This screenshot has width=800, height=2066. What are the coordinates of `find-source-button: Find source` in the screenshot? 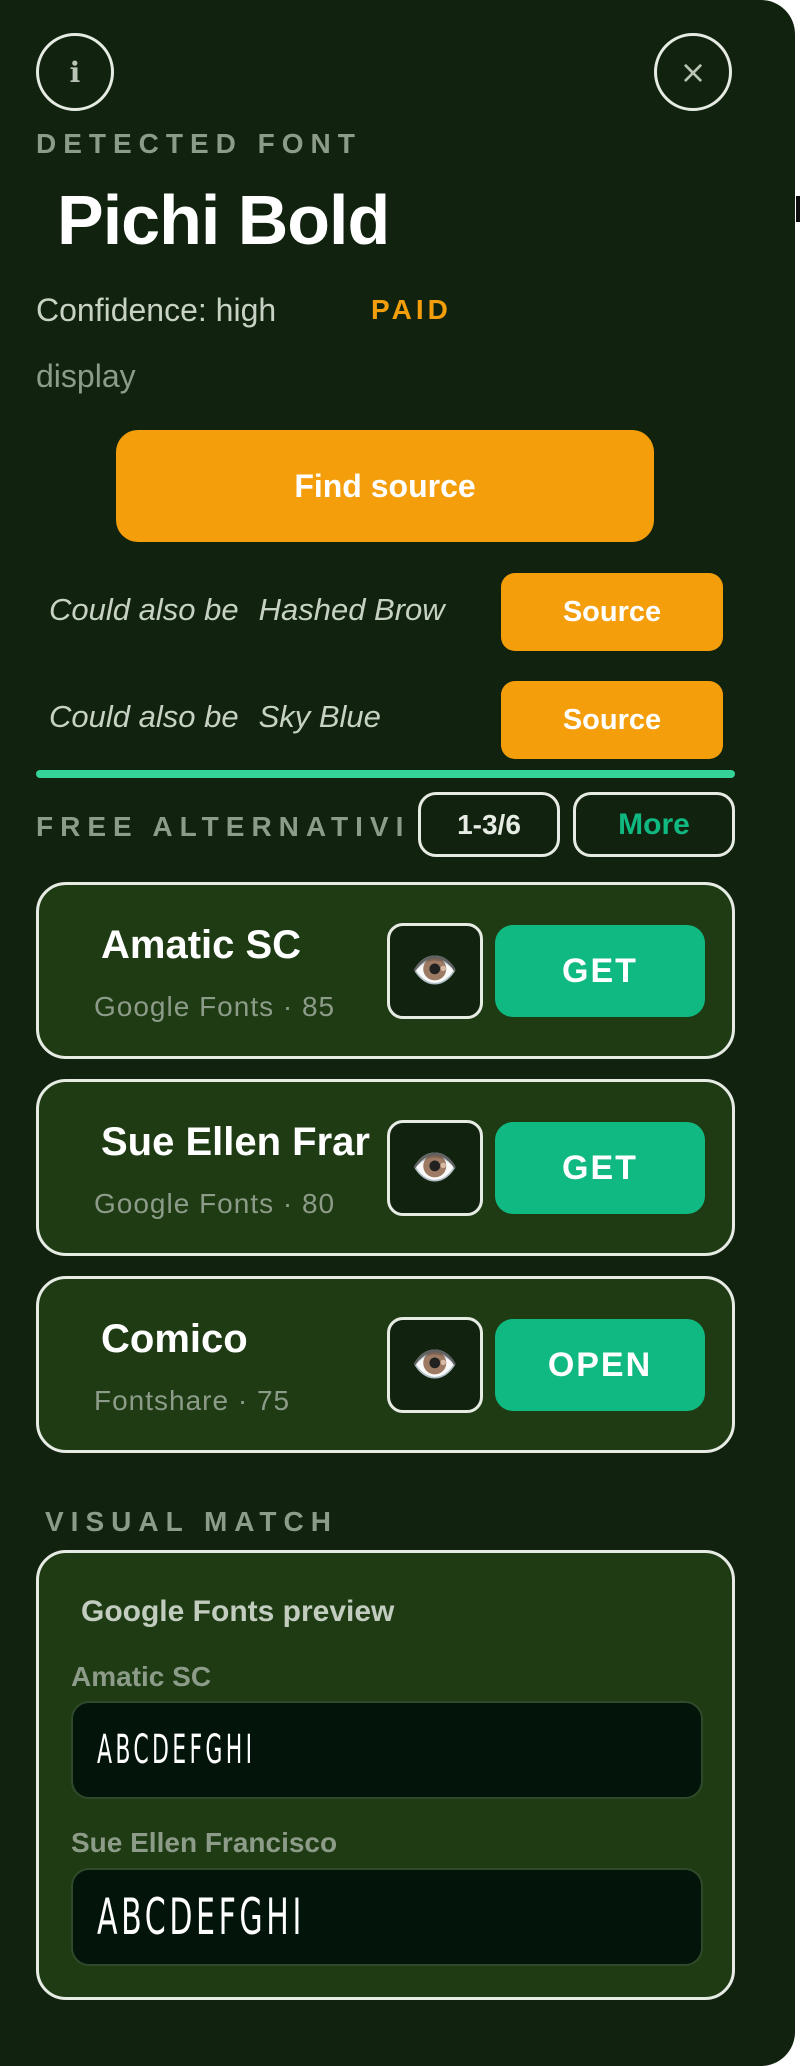 It's located at (385, 486).